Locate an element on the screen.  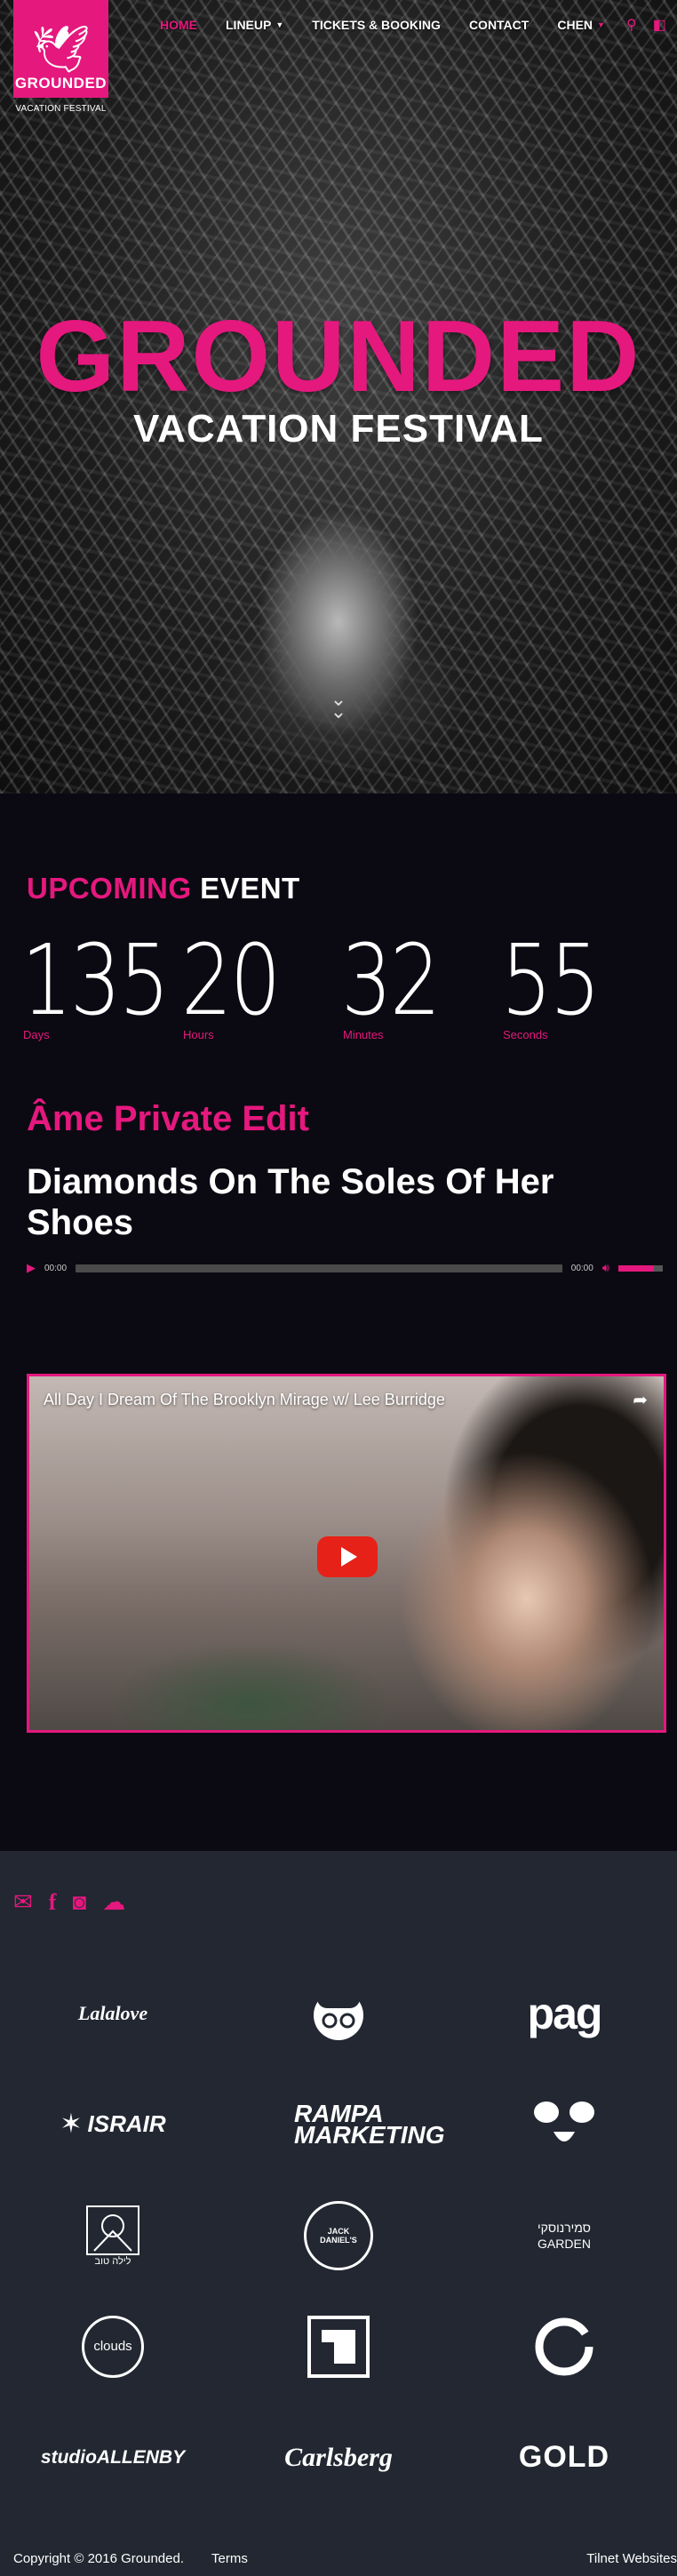
progress-bar is located at coordinates (319, 1268).